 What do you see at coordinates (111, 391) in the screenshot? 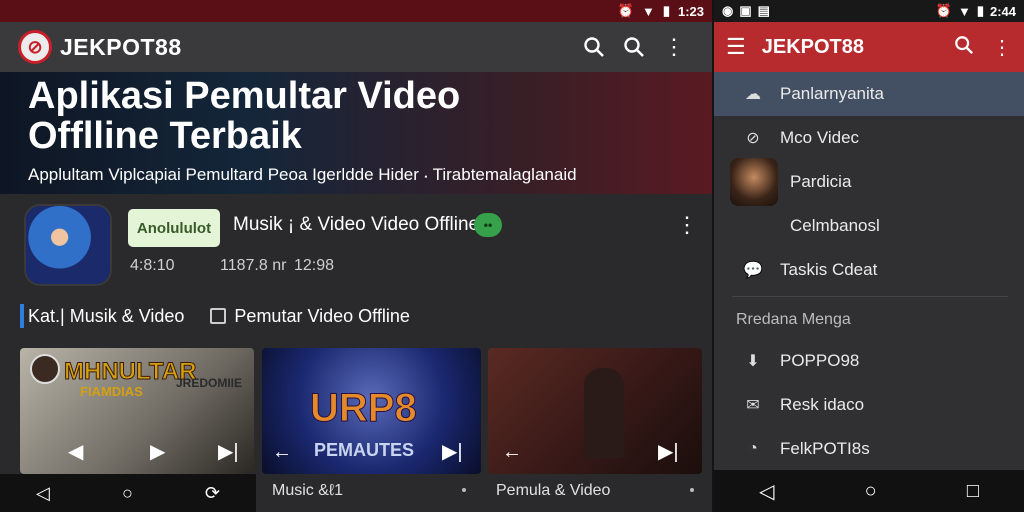
I see `card-subtitle: FIAMDIAS` at bounding box center [111, 391].